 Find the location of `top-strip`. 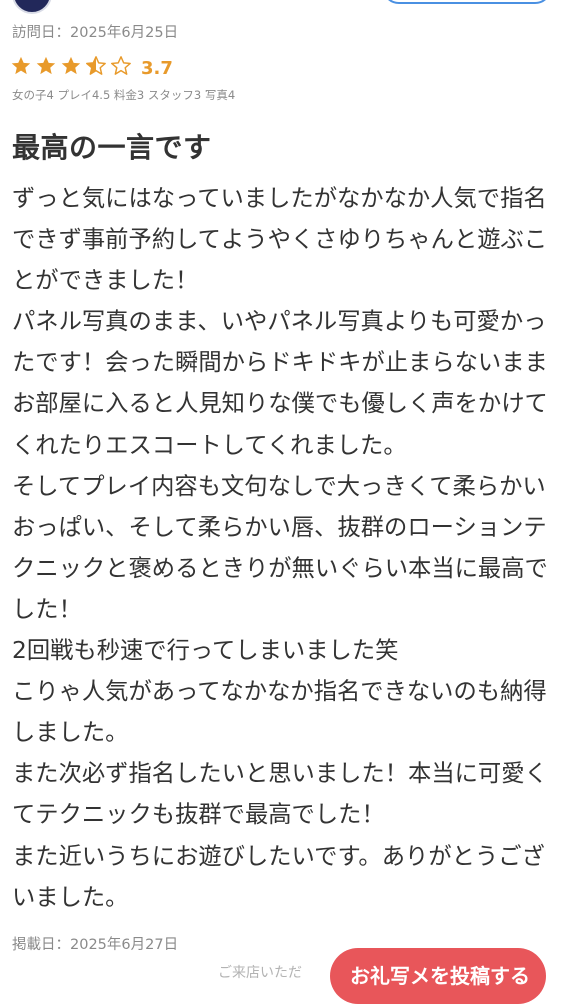

top-strip is located at coordinates (288, 7).